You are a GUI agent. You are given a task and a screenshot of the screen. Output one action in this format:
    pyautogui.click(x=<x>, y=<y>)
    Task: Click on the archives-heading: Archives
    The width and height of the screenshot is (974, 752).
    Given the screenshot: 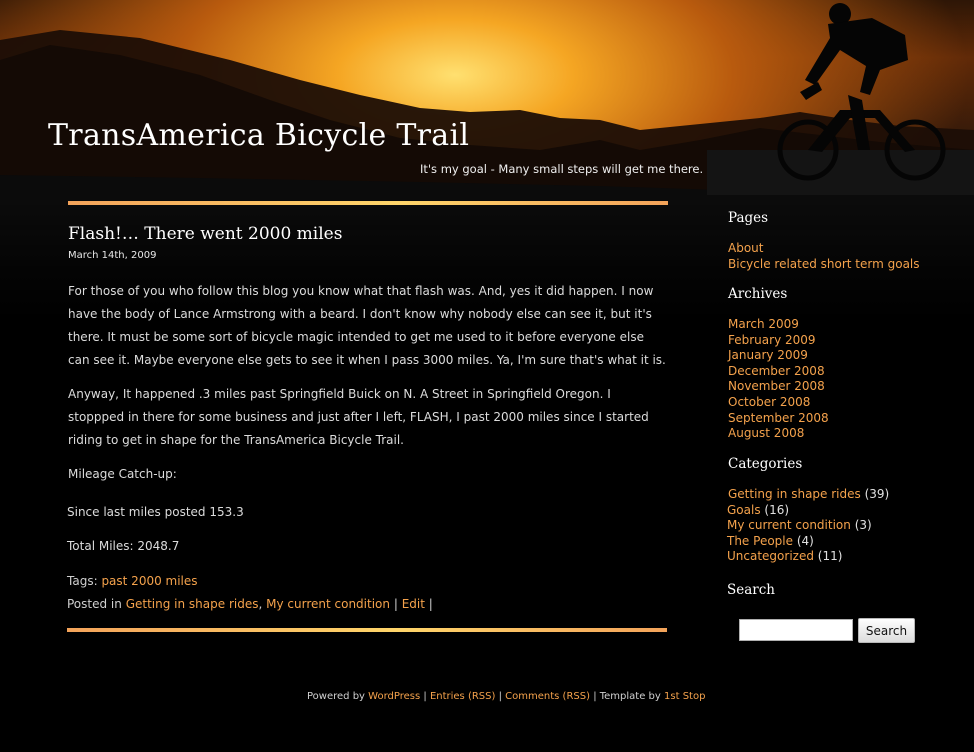 What is the action you would take?
    pyautogui.click(x=758, y=294)
    